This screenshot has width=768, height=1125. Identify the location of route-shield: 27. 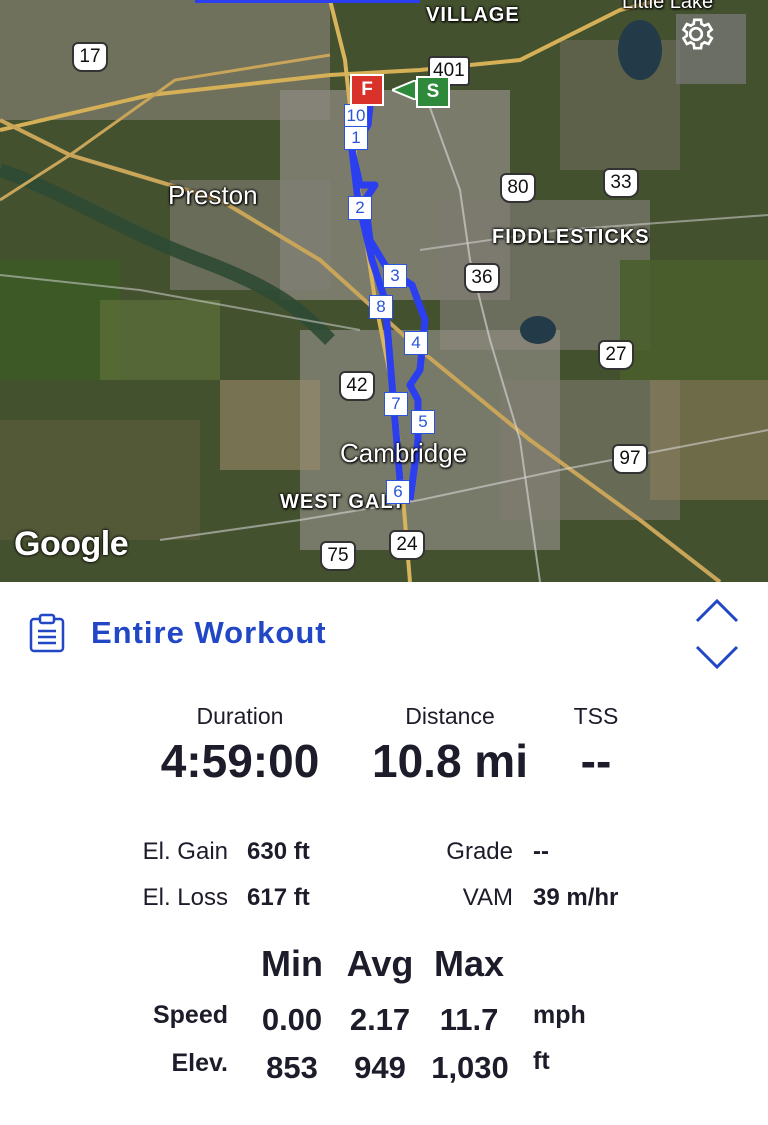
(616, 355).